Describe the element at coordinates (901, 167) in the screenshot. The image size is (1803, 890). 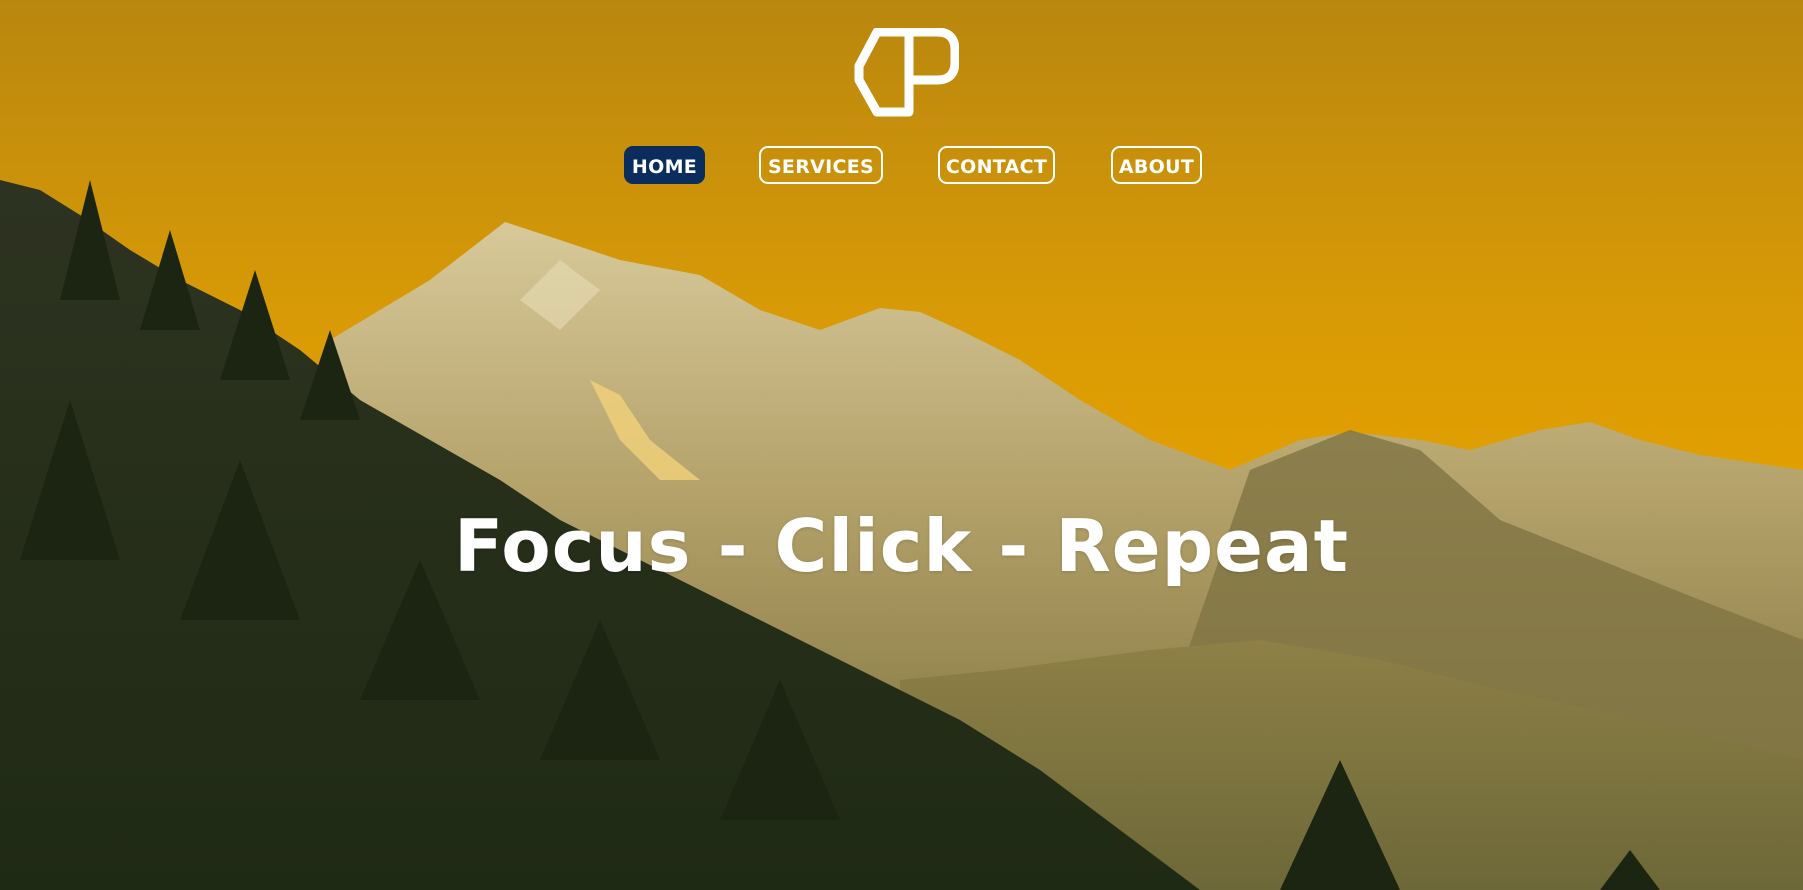
I see `main-navigation: HOME SERVICES CONTACT ABOUT` at that location.